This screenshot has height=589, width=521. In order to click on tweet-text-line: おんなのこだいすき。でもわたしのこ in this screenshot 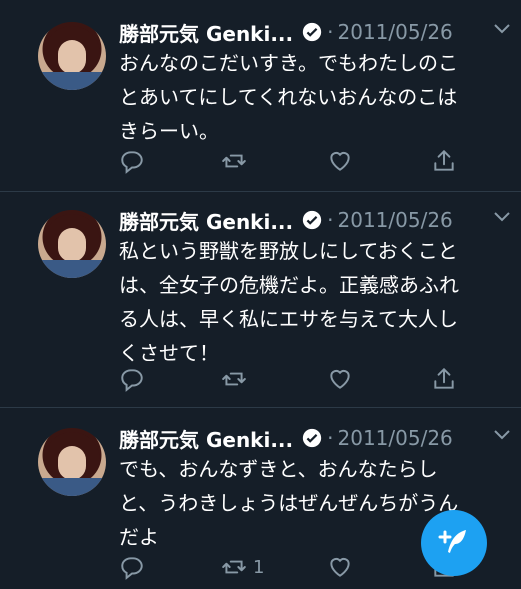, I will do `click(288, 63)`.